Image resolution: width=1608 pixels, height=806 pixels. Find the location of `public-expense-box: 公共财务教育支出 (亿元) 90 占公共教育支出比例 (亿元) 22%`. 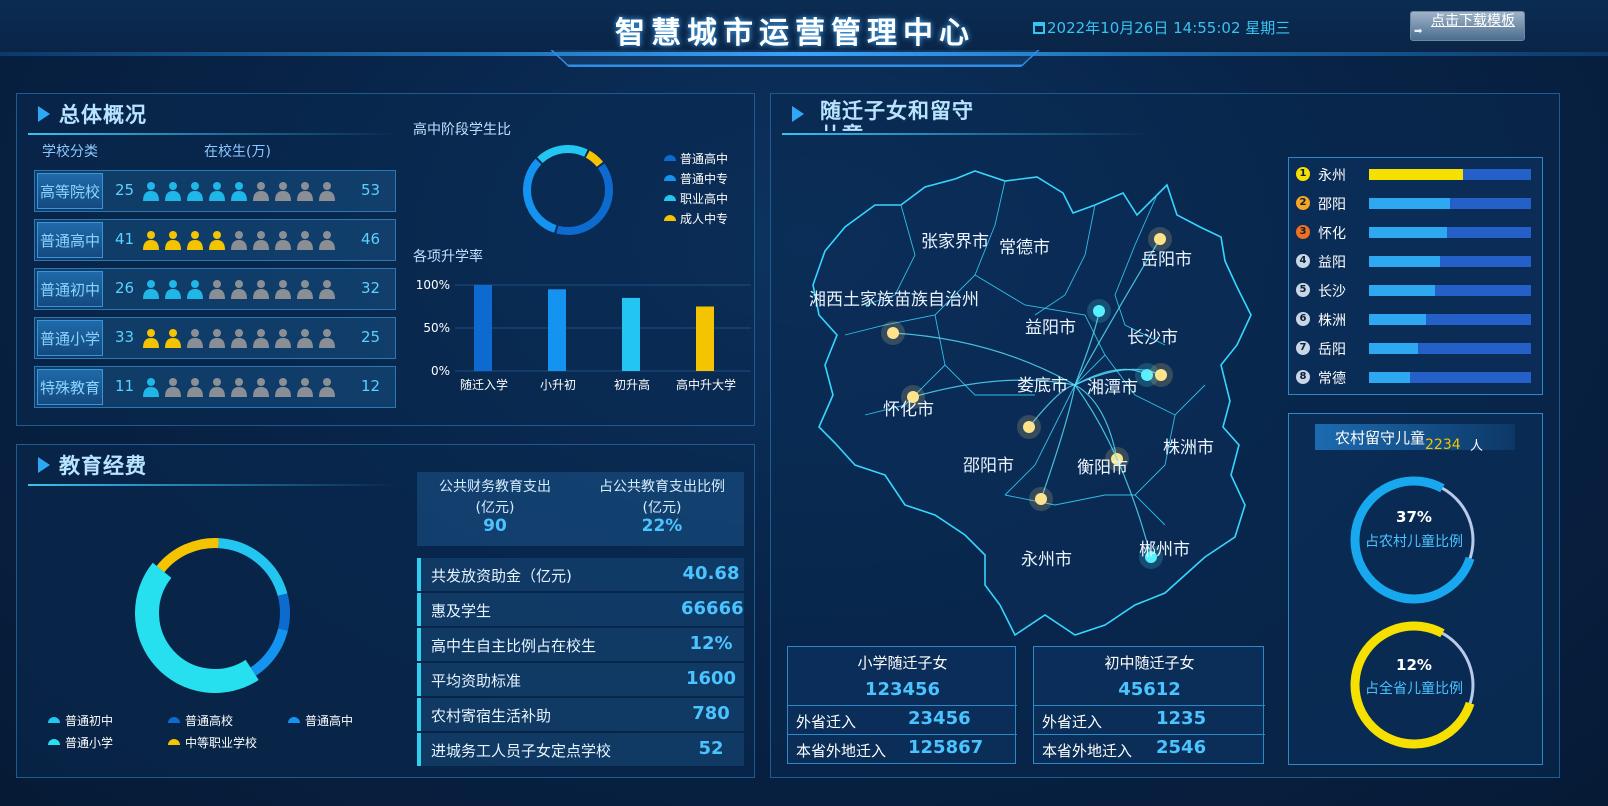

public-expense-box: 公共财务教育支出 (亿元) 90 占公共教育支出比例 (亿元) 22% is located at coordinates (580, 509).